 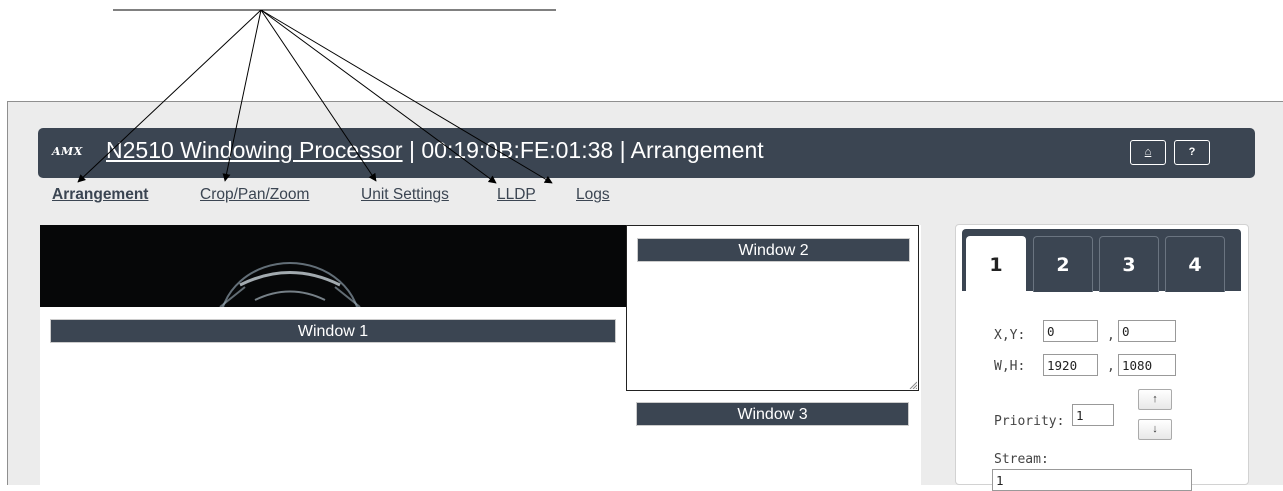 I want to click on device-name-link: N2510 Windowing Processor, so click(x=254, y=150).